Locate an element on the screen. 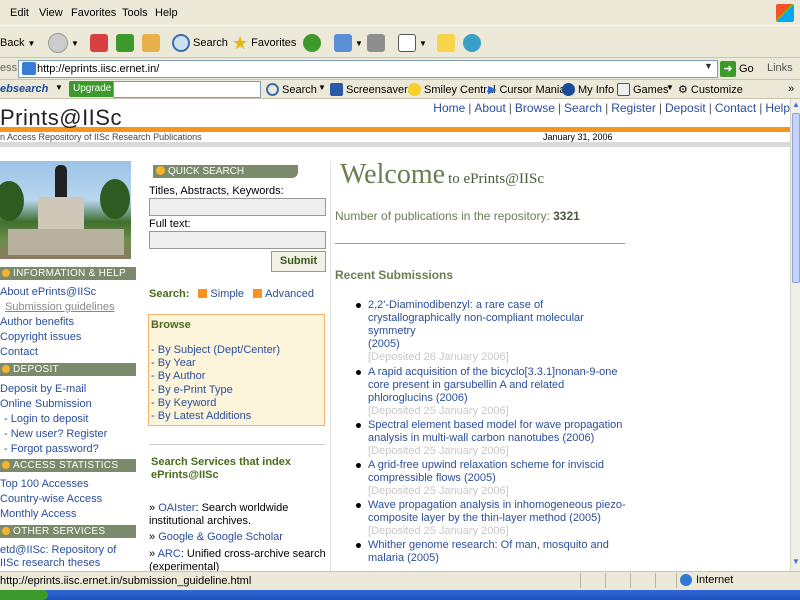 This screenshot has width=800, height=600. search-services-title: Search Services that index ePrints@IISc is located at coordinates (221, 468).